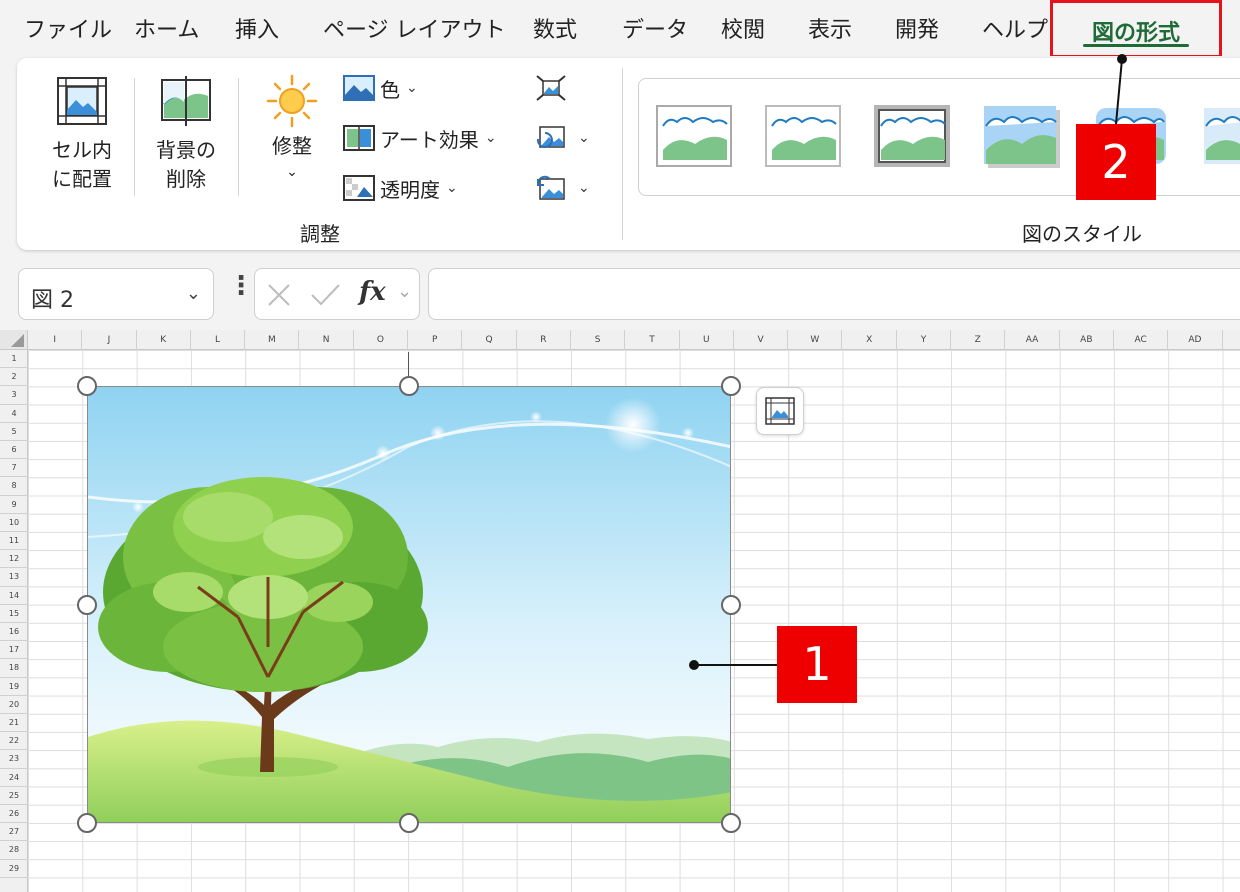 Image resolution: width=1240 pixels, height=892 pixels. What do you see at coordinates (14, 632) in the screenshot?
I see `row-header: 16` at bounding box center [14, 632].